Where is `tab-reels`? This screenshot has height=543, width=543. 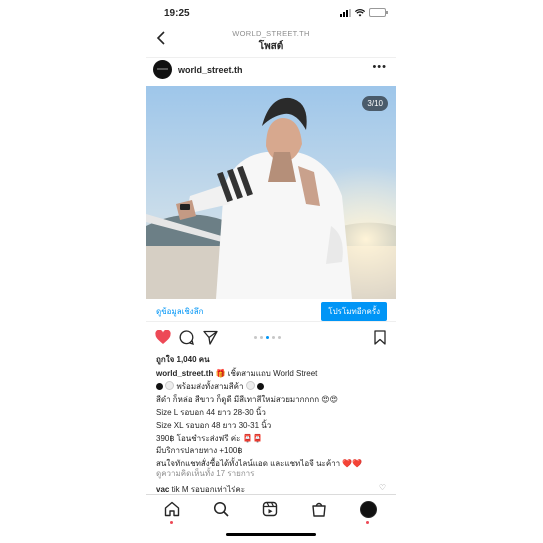
tab-reels is located at coordinates (270, 509).